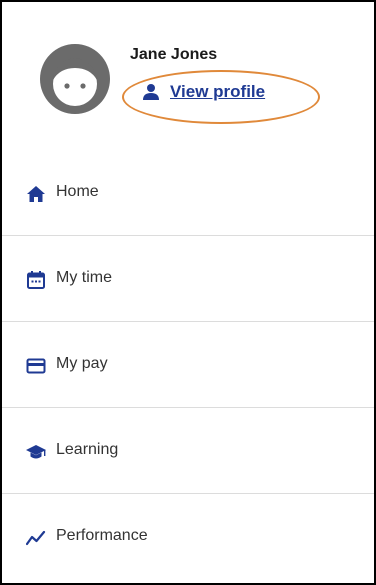 The image size is (376, 585). Describe the element at coordinates (87, 449) in the screenshot. I see `nav-label-learning: Learning` at that location.